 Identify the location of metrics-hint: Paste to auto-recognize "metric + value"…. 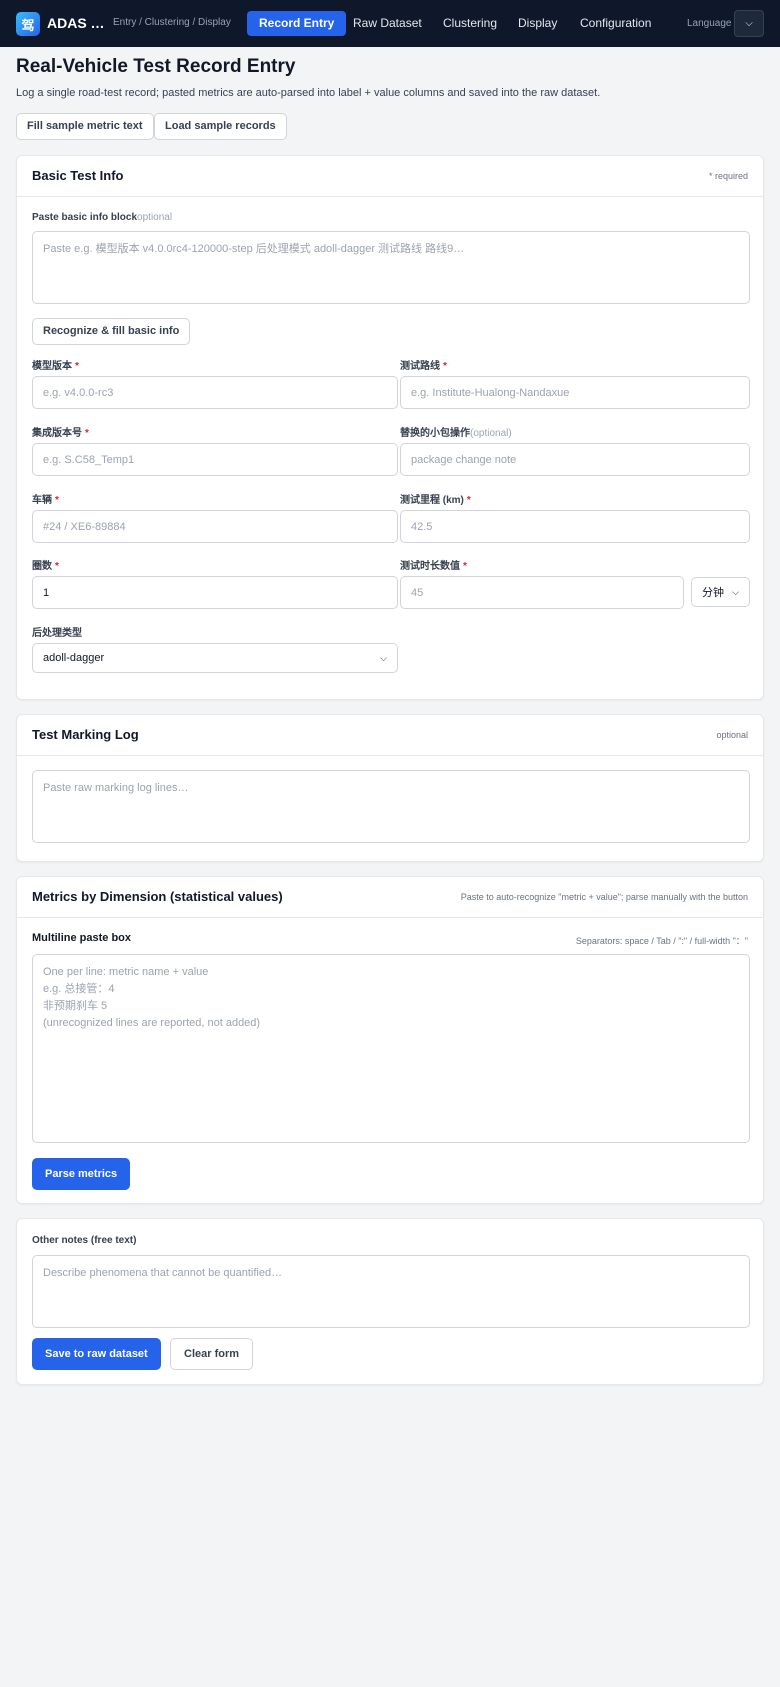
(604, 897).